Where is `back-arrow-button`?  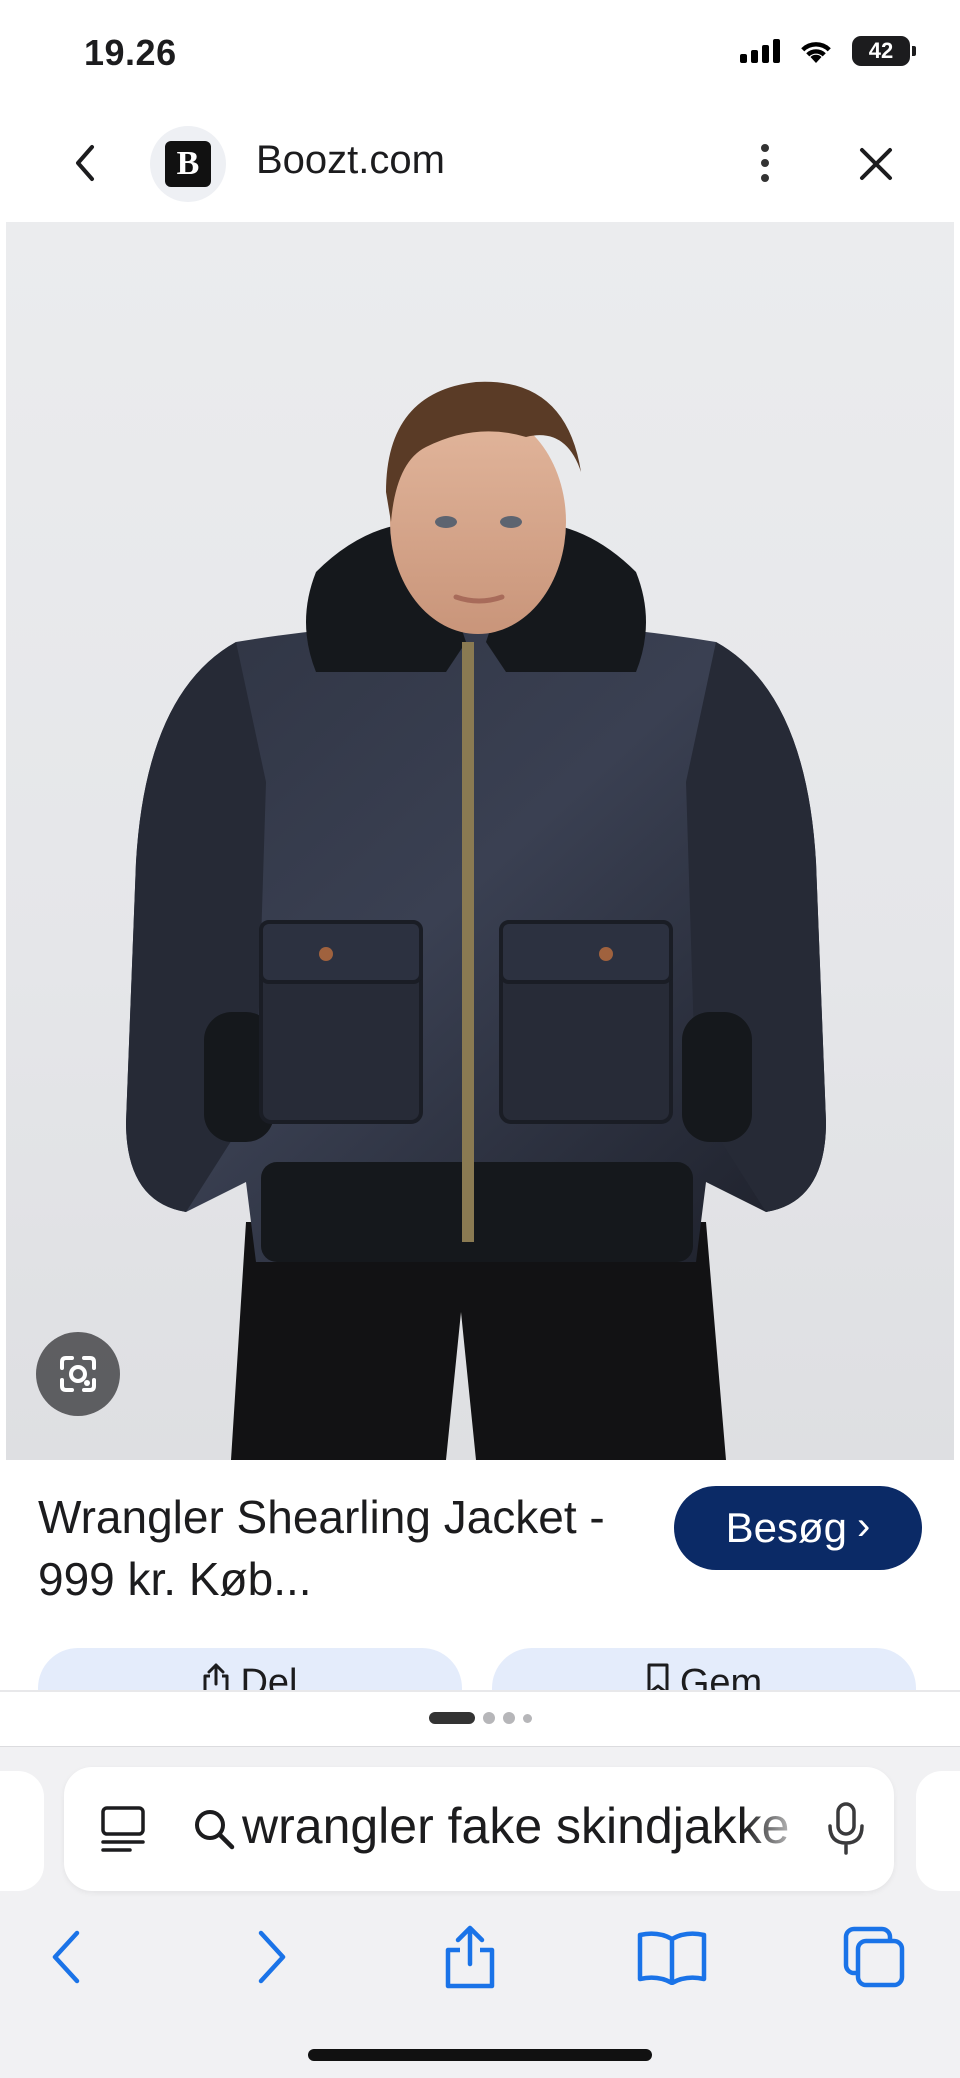 back-arrow-button is located at coordinates (66, 1957).